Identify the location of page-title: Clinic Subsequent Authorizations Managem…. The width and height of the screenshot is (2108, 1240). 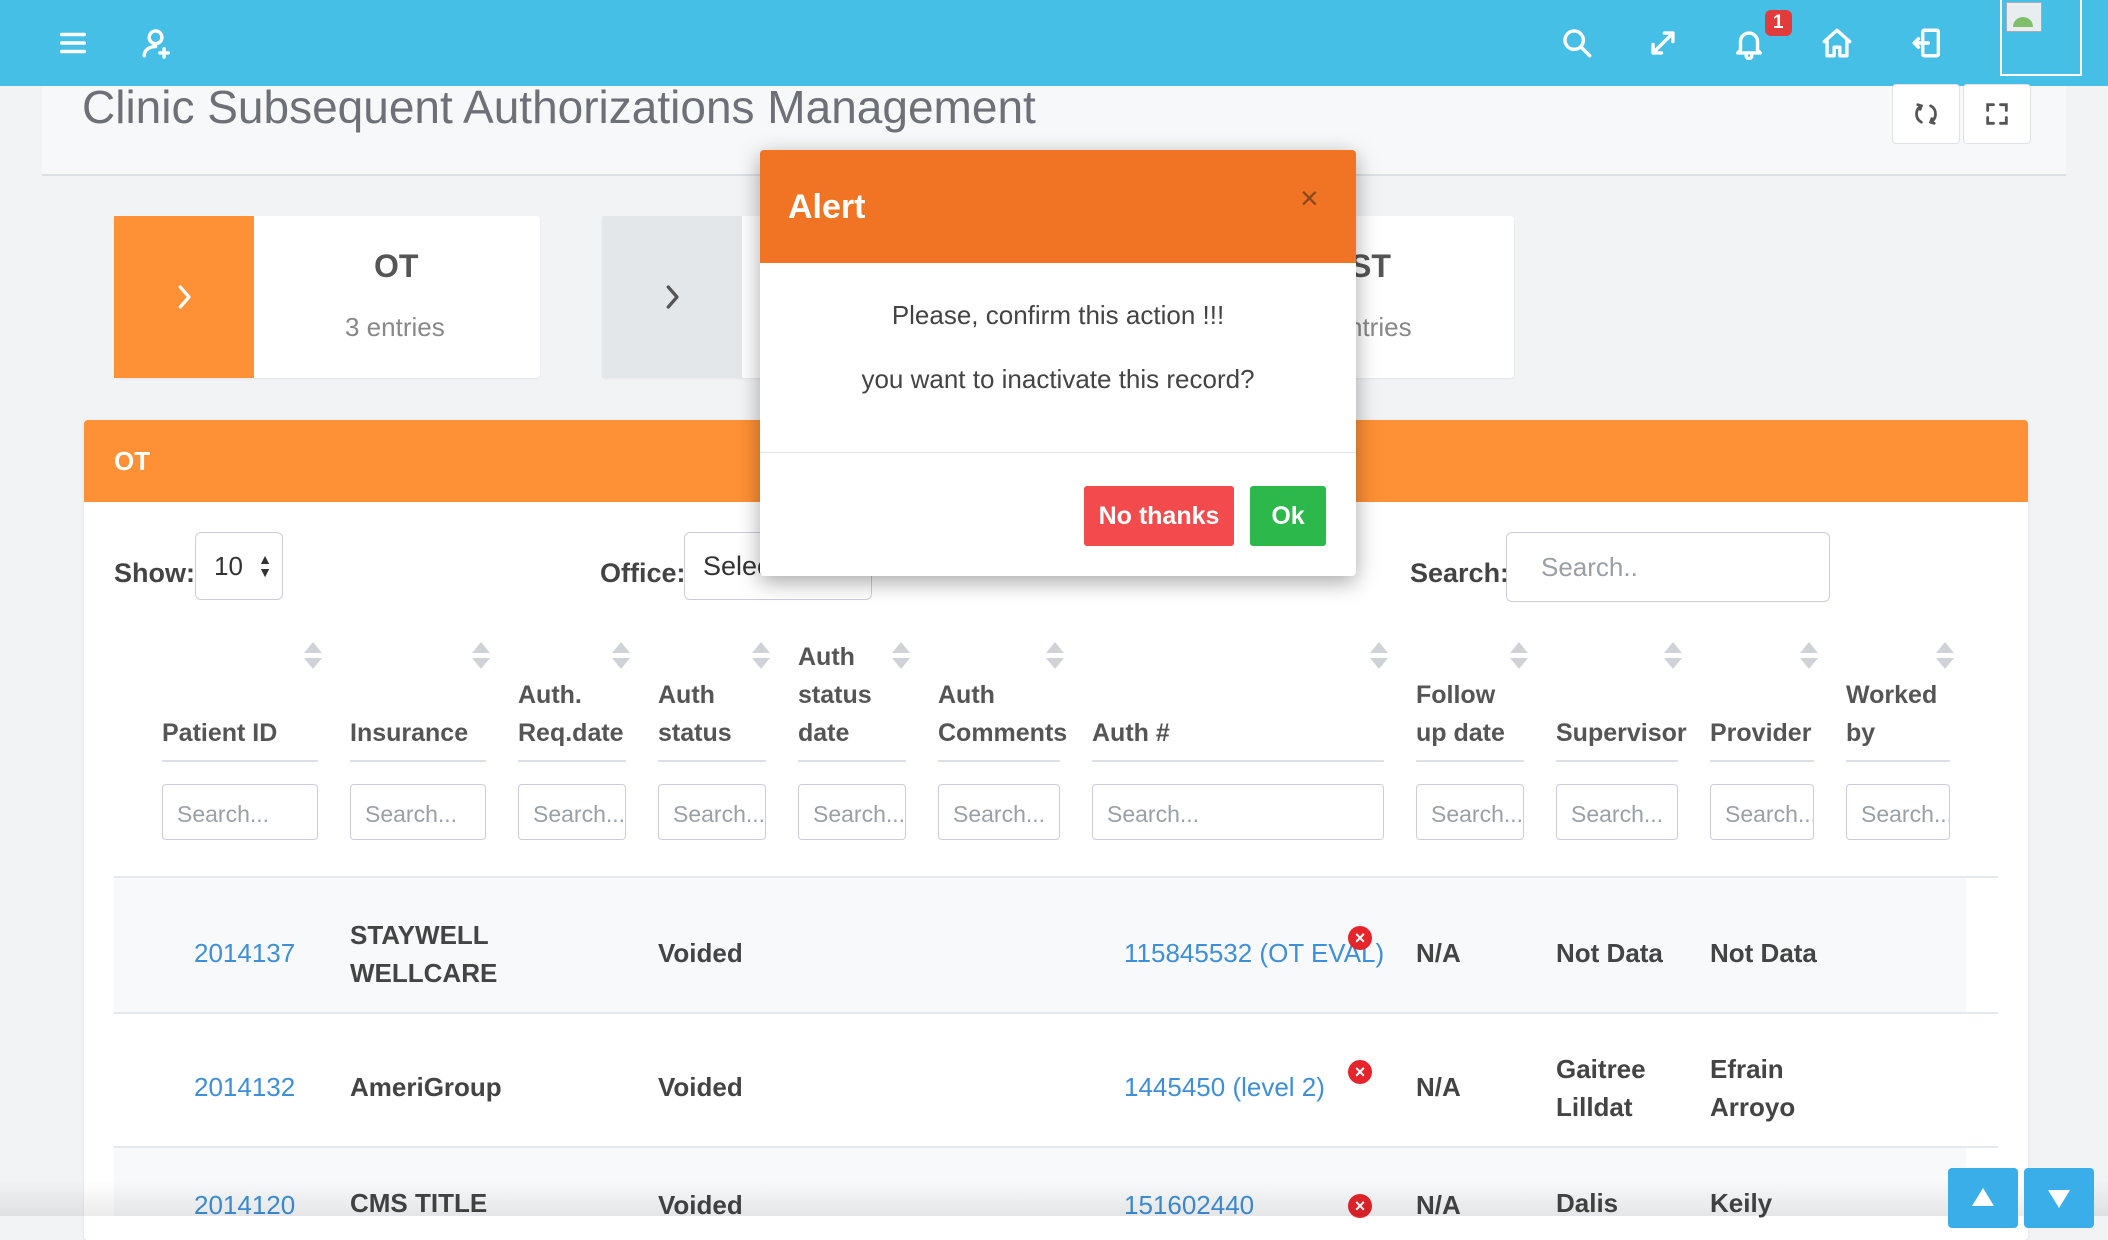
(559, 107).